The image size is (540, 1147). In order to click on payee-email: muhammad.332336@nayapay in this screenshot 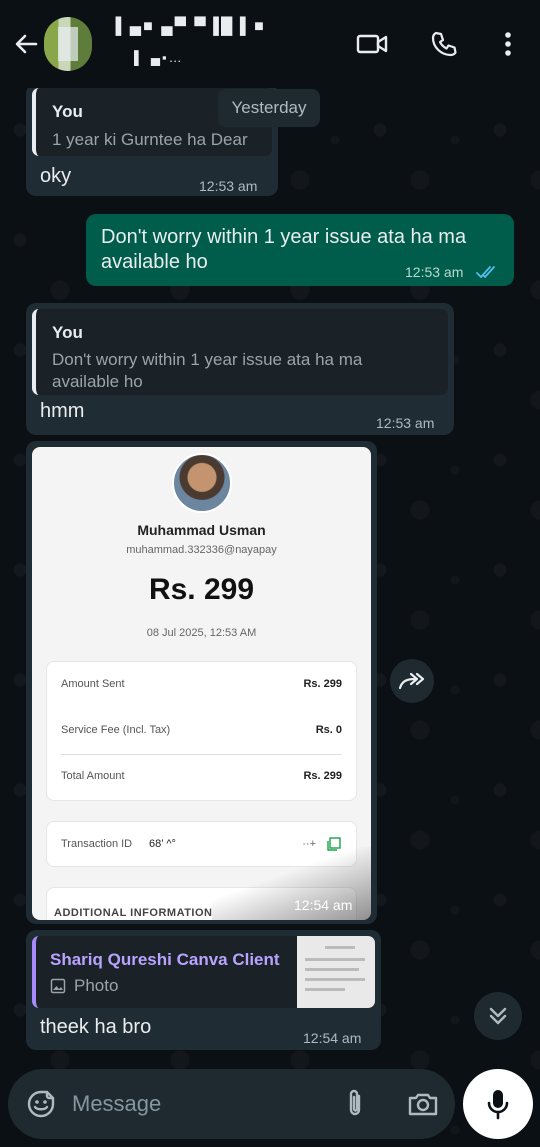, I will do `click(201, 550)`.